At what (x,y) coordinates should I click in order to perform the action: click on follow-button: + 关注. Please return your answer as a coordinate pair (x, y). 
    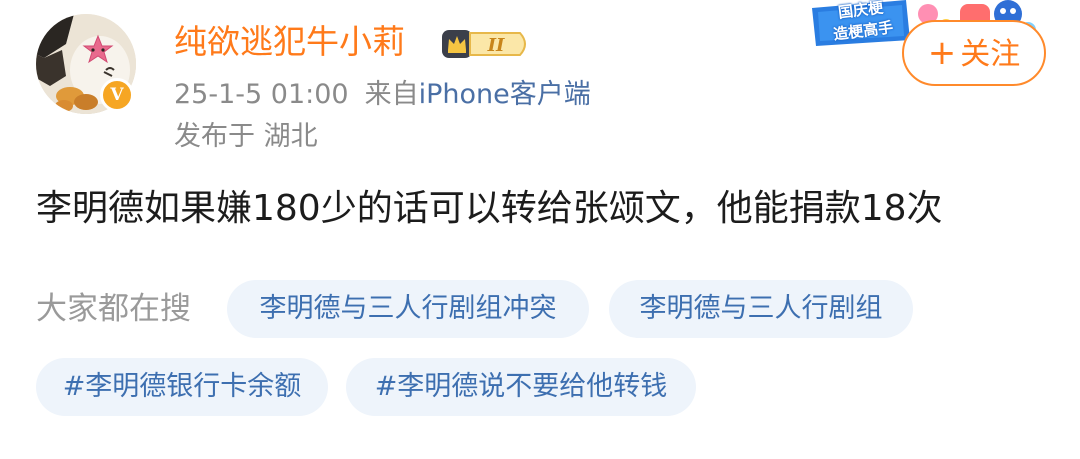
    Looking at the image, I should click on (974, 53).